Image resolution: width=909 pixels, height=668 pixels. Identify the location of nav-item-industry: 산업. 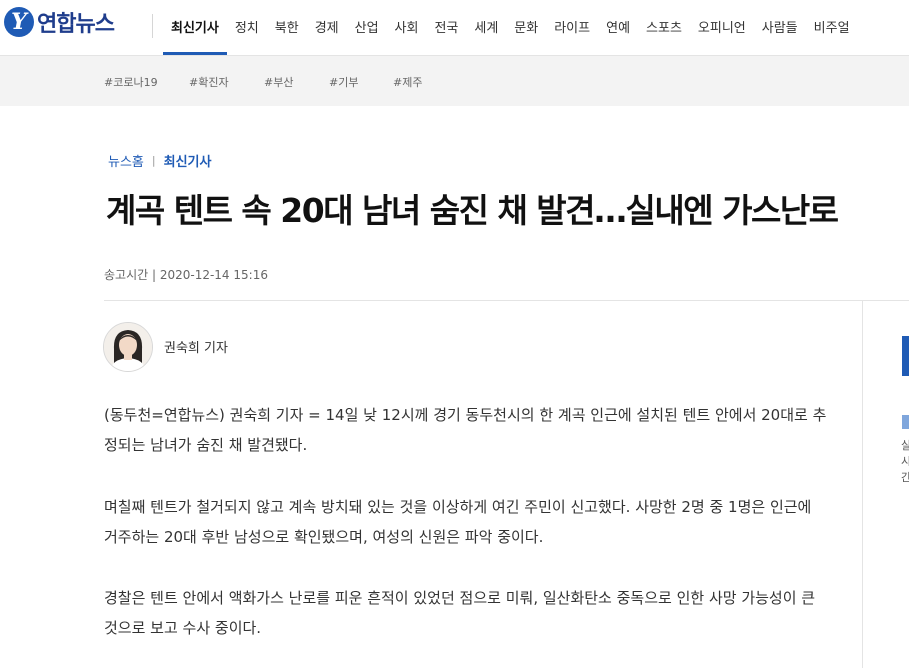
(367, 27).